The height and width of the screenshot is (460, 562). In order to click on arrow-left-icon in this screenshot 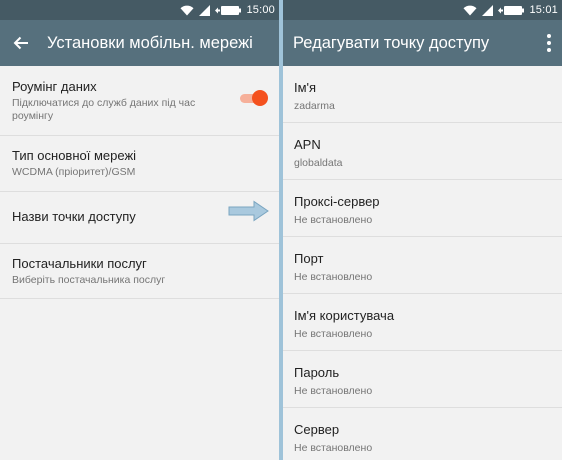, I will do `click(21, 43)`.